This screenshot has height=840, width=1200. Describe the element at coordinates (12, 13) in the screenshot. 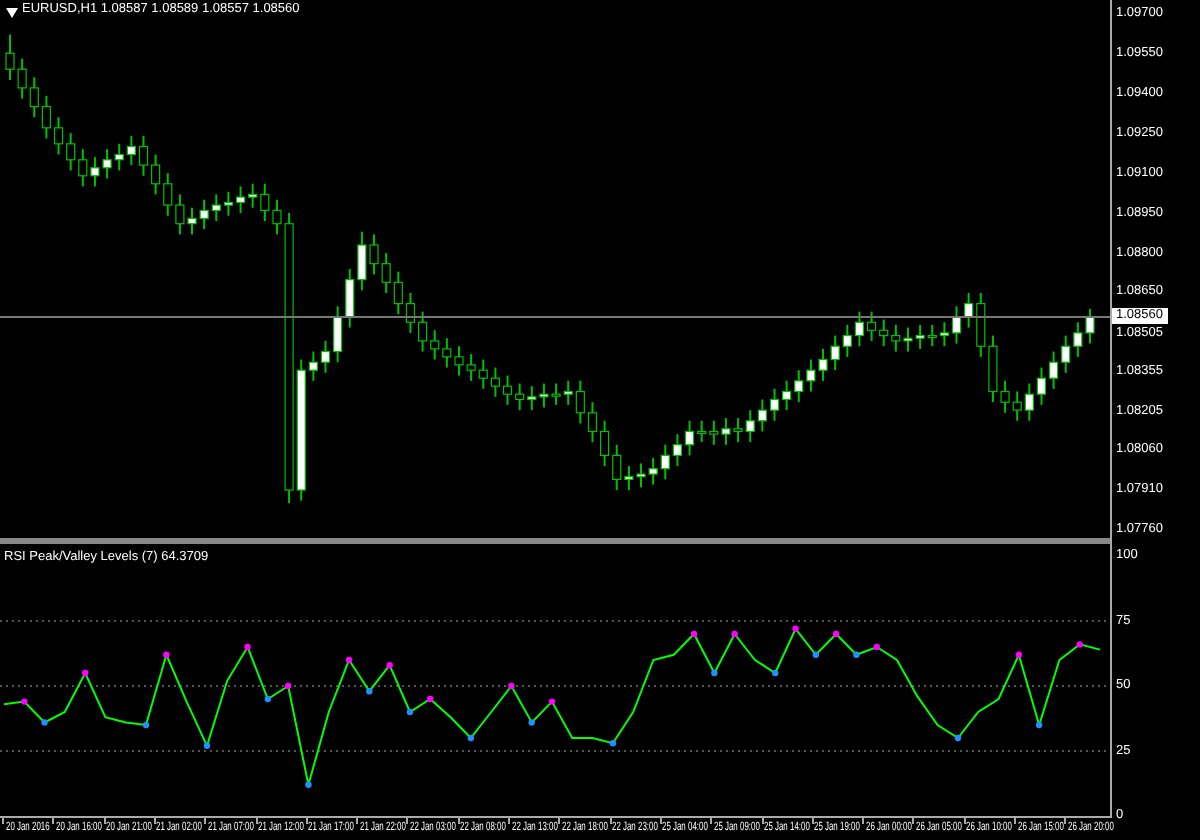

I see `dropdown-triangle-icon` at that location.